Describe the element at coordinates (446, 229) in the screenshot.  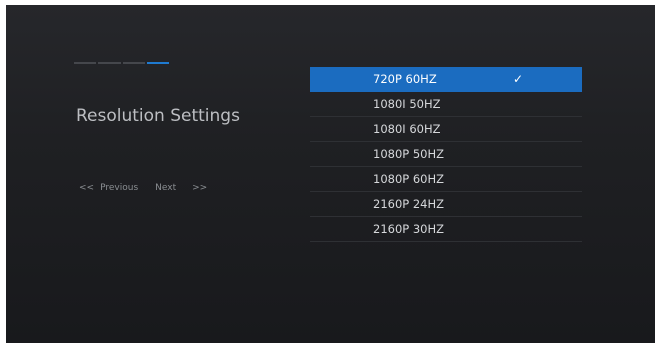
I see `resolution-option-2160p-30hz: 2160P 30HZ` at that location.